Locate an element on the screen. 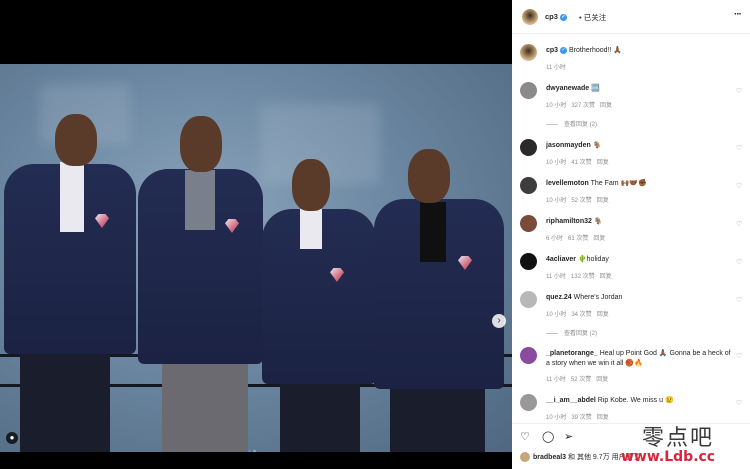 Image resolution: width=750 pixels, height=469 pixels. verified-icon: ✓ is located at coordinates (563, 17).